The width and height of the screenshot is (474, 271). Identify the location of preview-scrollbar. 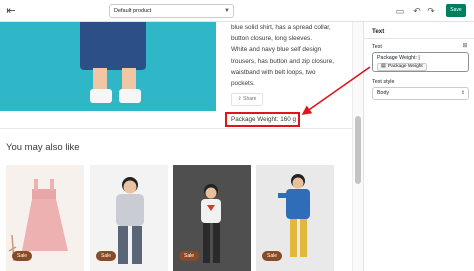
(357, 146).